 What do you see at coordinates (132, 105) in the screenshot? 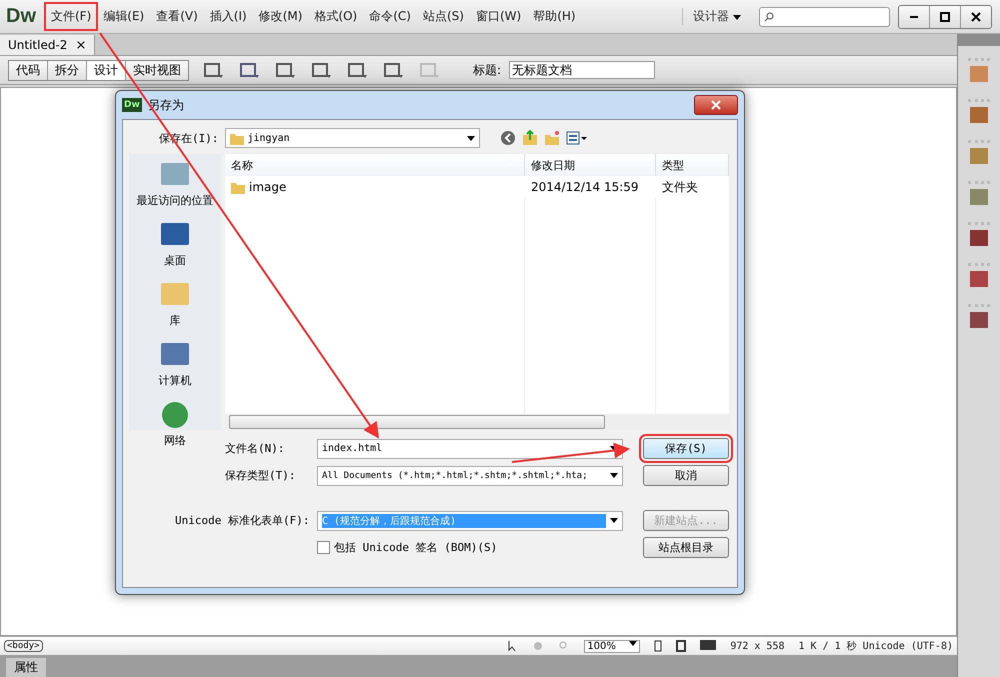
I see `dialog-logo: Dw` at bounding box center [132, 105].